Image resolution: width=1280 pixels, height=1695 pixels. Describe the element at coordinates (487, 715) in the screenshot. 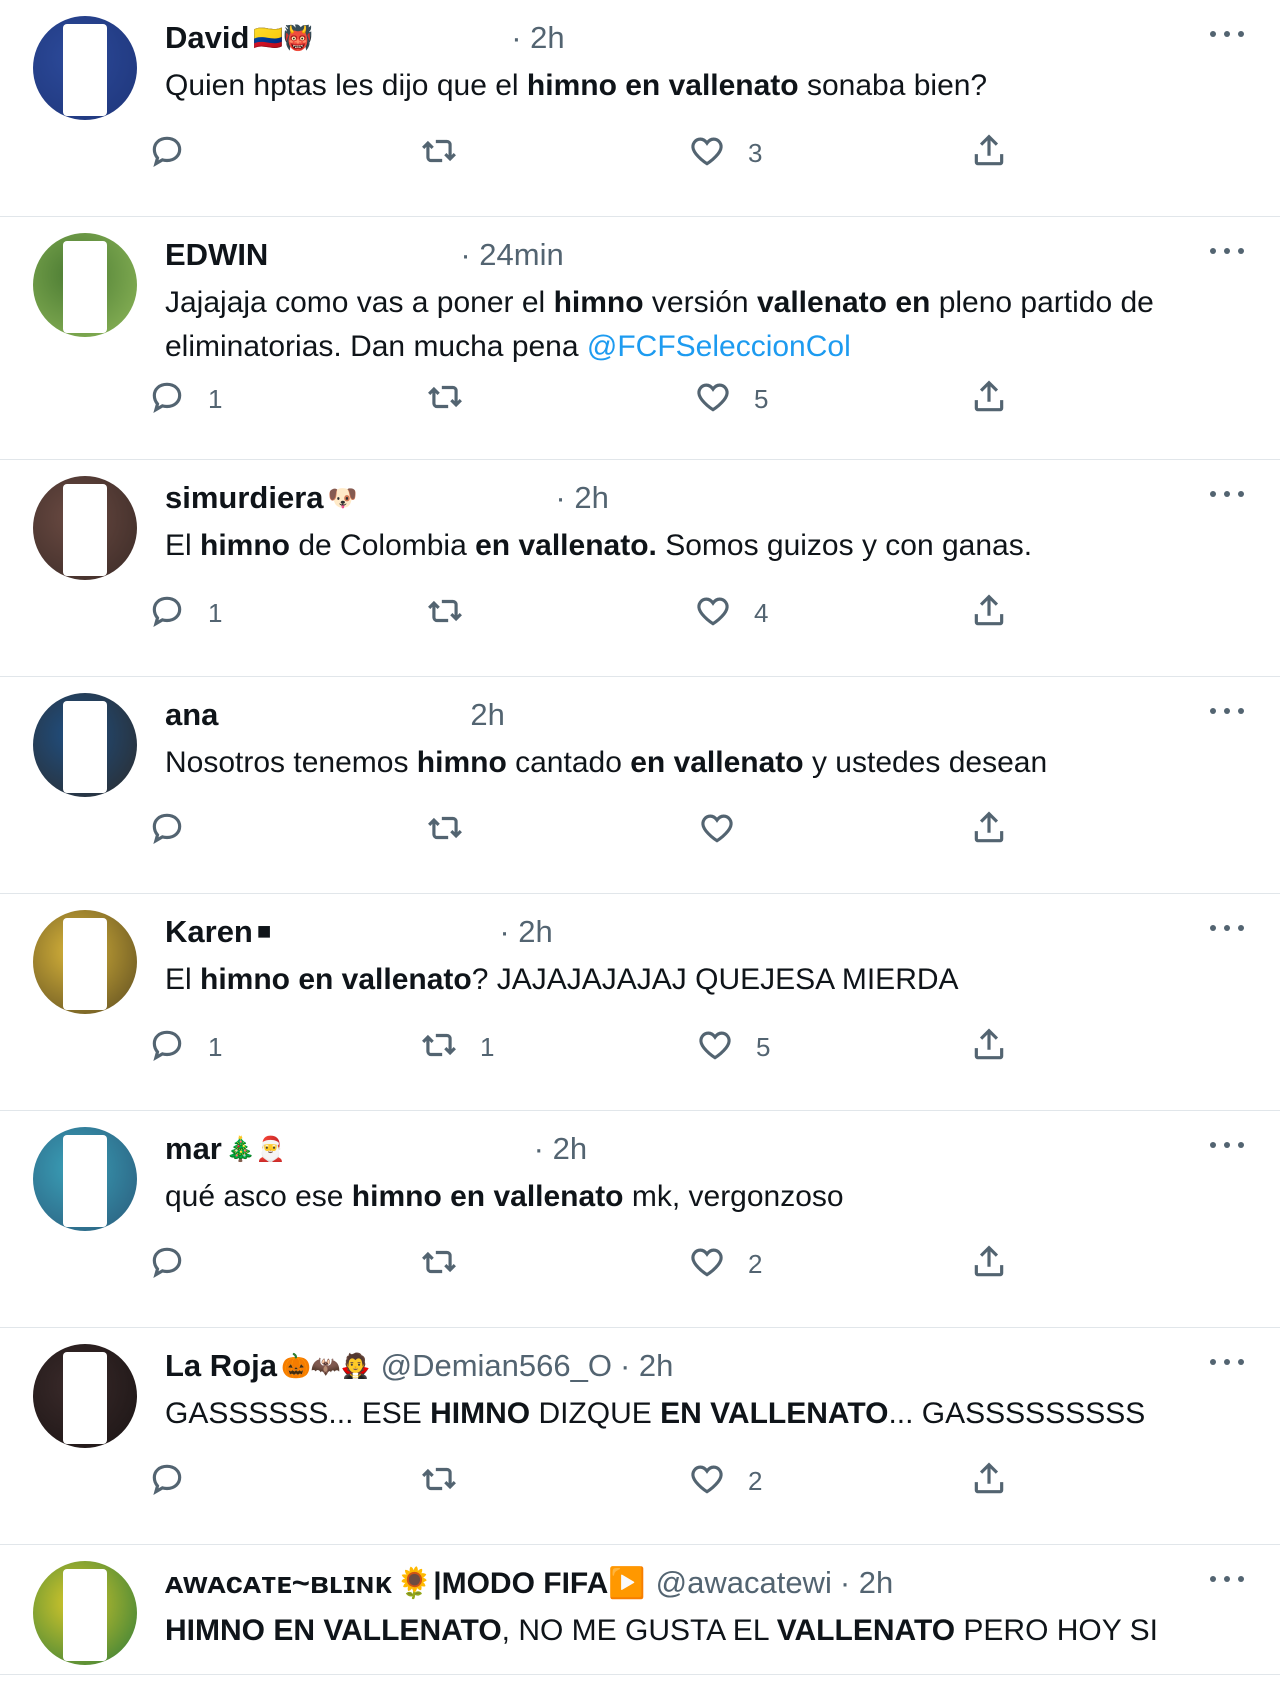

I see `timestamp: 2h` at that location.